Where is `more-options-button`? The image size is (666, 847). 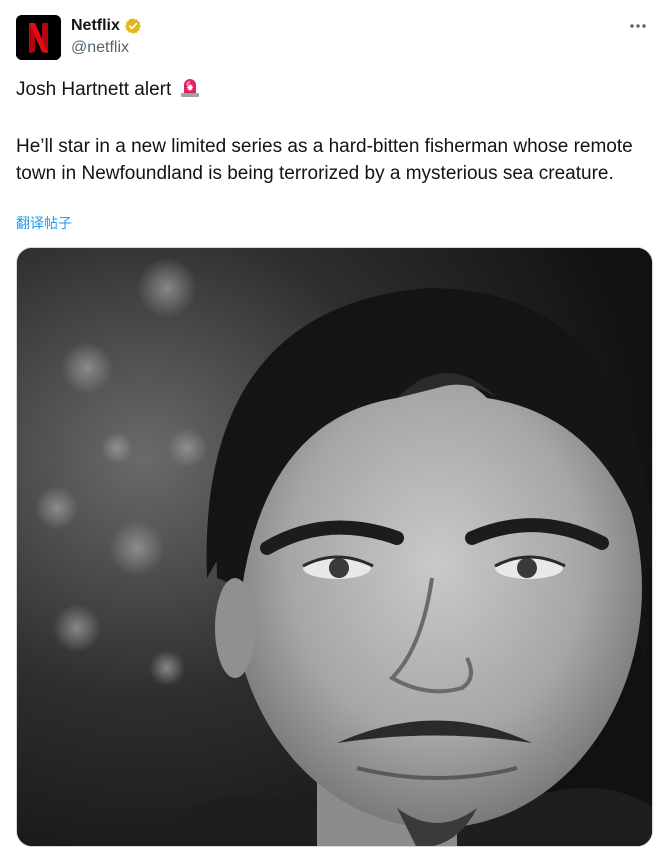
more-options-button is located at coordinates (638, 26).